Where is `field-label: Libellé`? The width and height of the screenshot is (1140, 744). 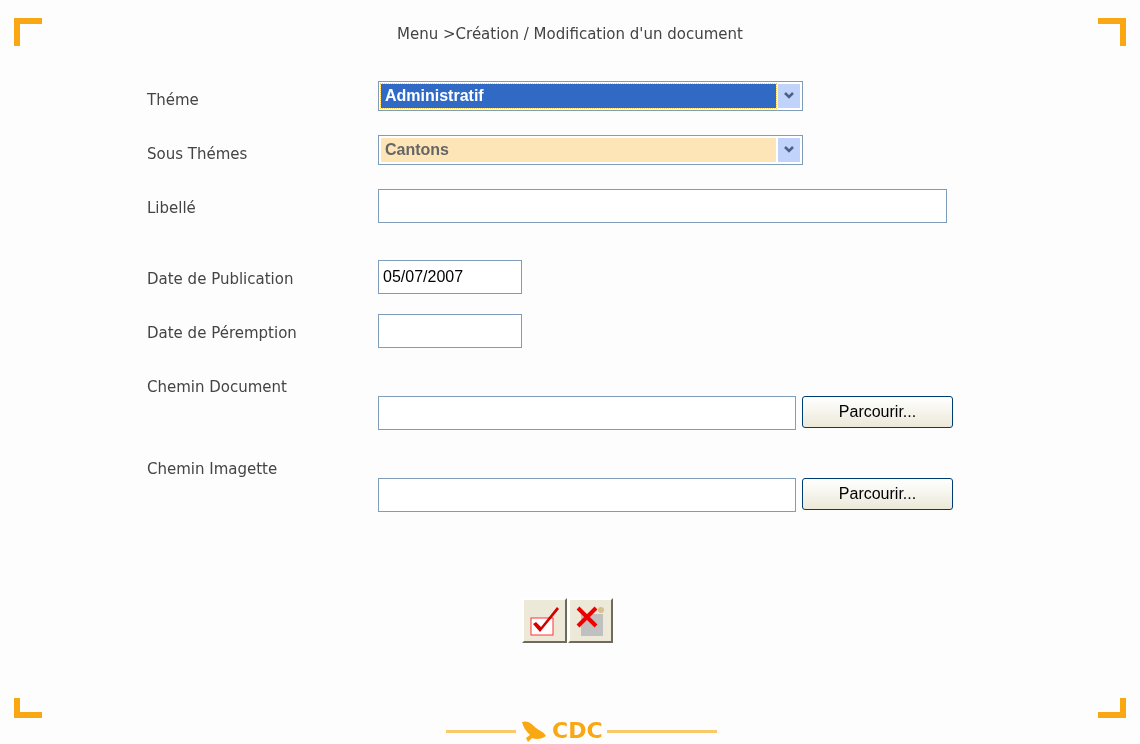 field-label: Libellé is located at coordinates (172, 207).